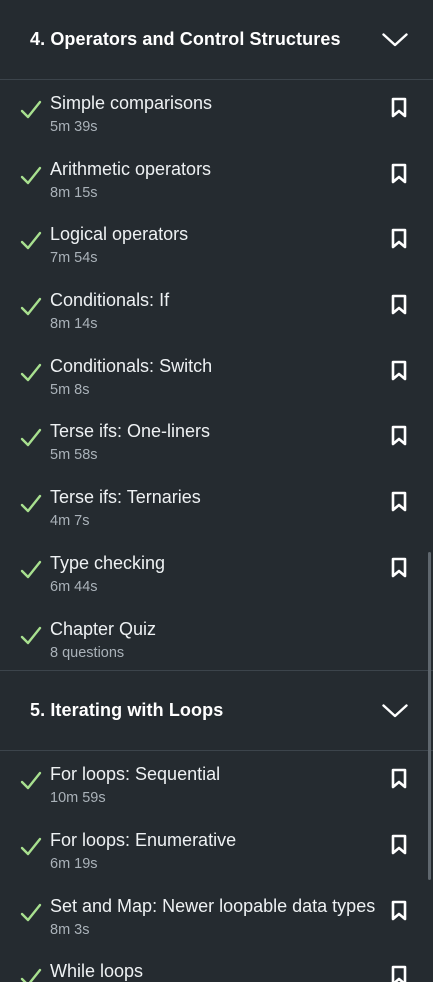 The height and width of the screenshot is (982, 433). Describe the element at coordinates (127, 710) in the screenshot. I see `chapter-title: 5. Iterating with Loops` at that location.